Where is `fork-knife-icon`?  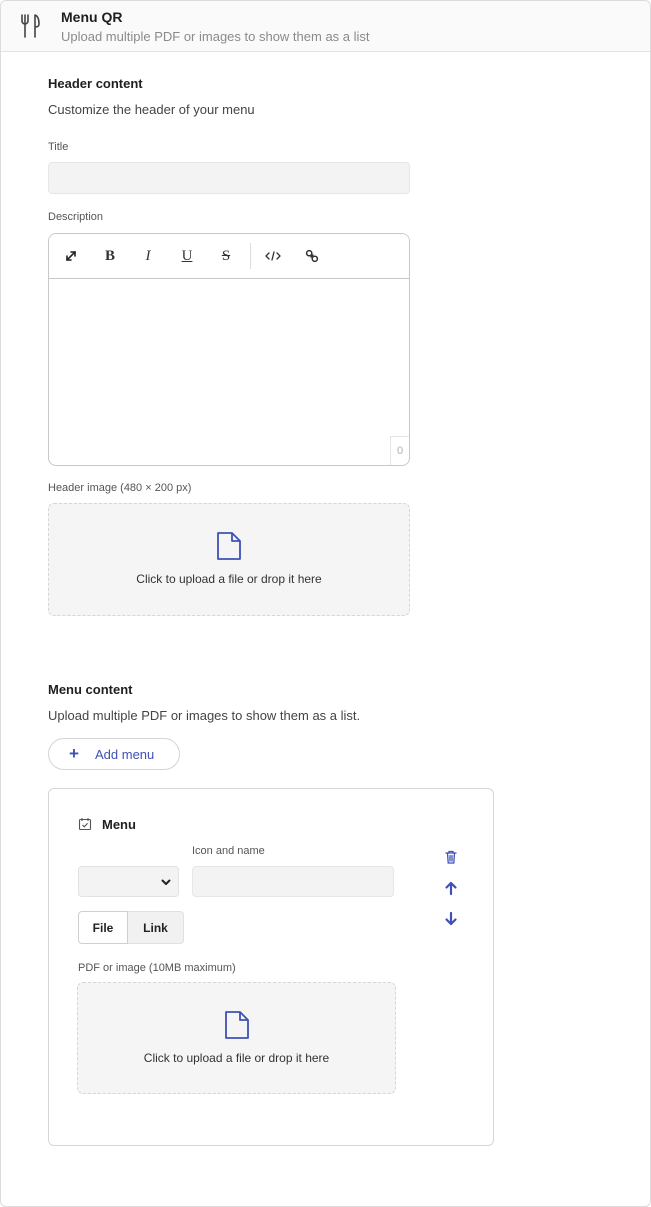 fork-knife-icon is located at coordinates (30, 26).